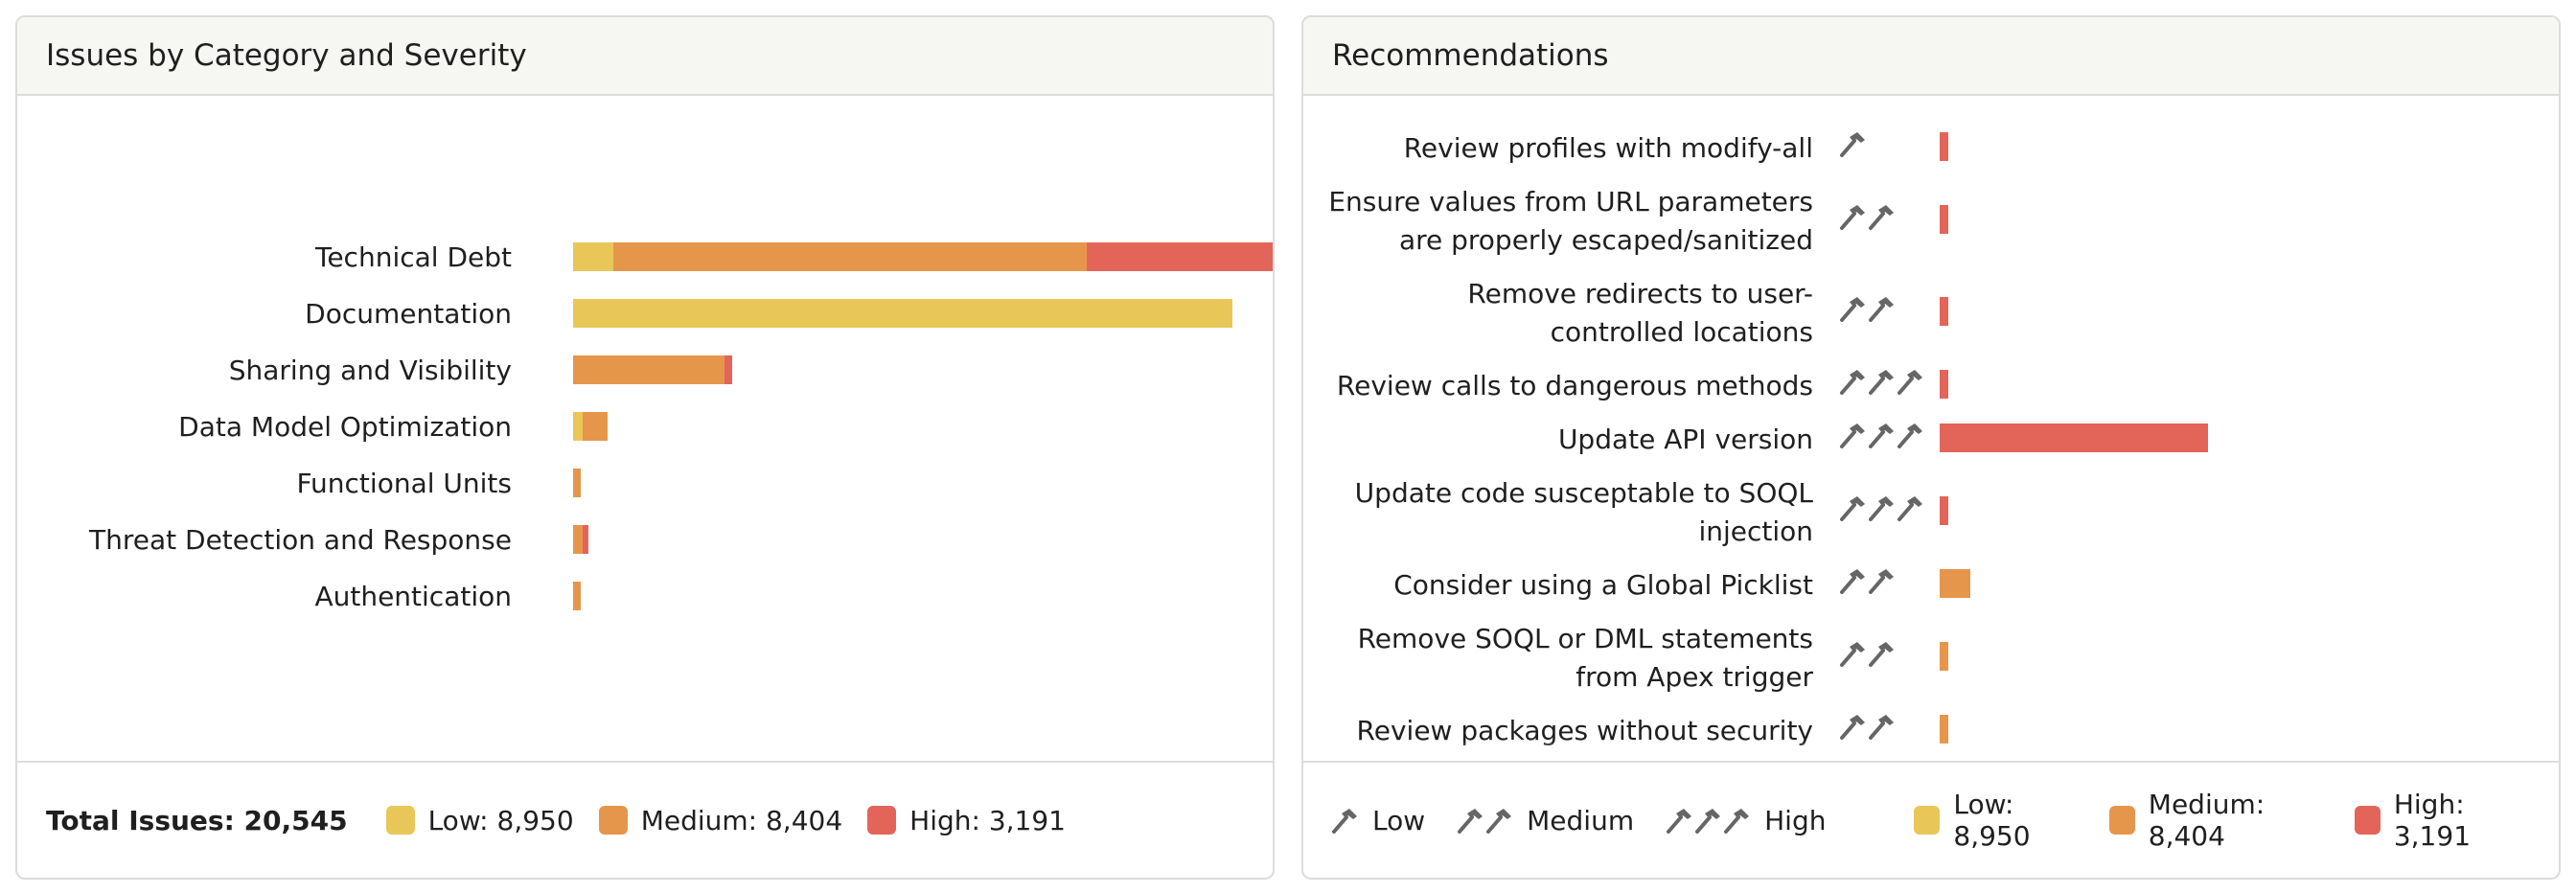 The image size is (2576, 893). What do you see at coordinates (645, 56) in the screenshot?
I see `issues-panel-header: Issues by Category and Severity` at bounding box center [645, 56].